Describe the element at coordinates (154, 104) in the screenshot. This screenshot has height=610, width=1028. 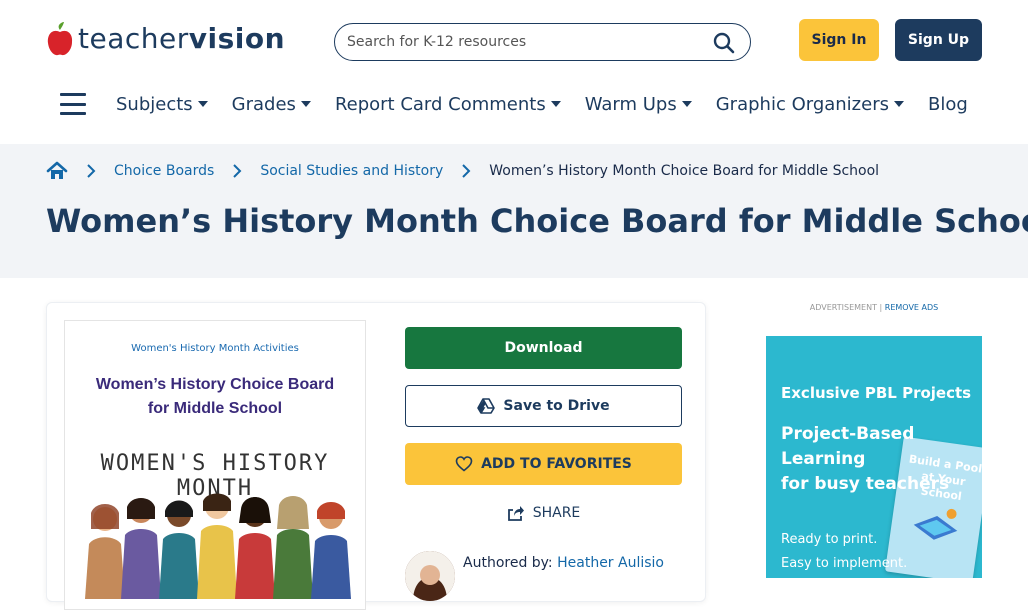
I see `nav-label: Subjects` at that location.